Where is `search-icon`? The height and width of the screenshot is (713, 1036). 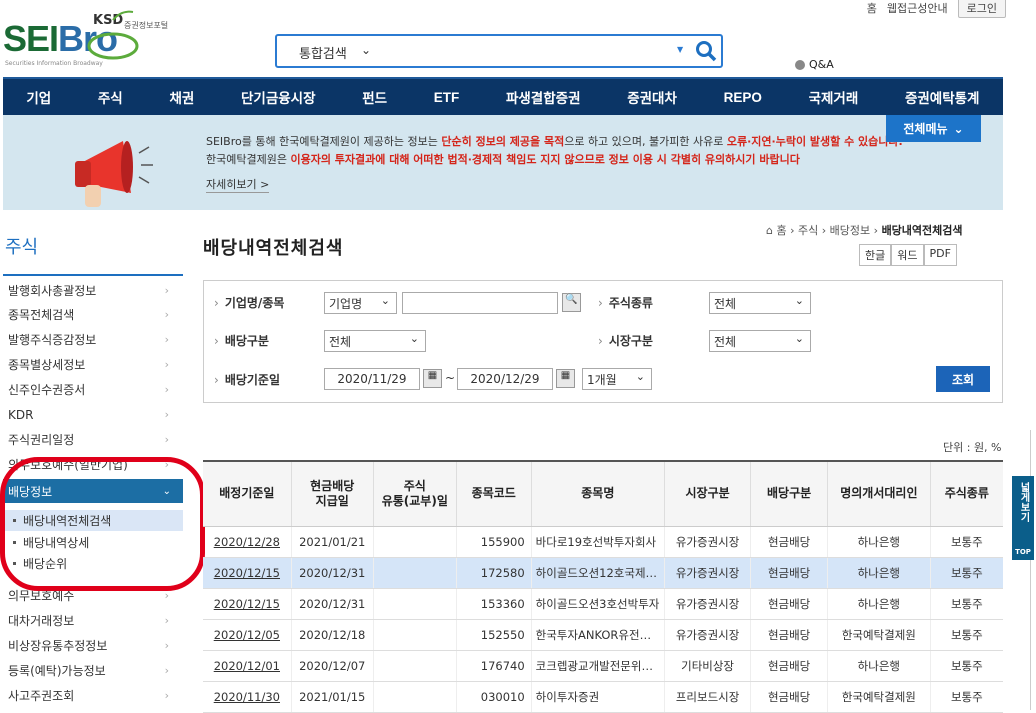
search-icon is located at coordinates (706, 51).